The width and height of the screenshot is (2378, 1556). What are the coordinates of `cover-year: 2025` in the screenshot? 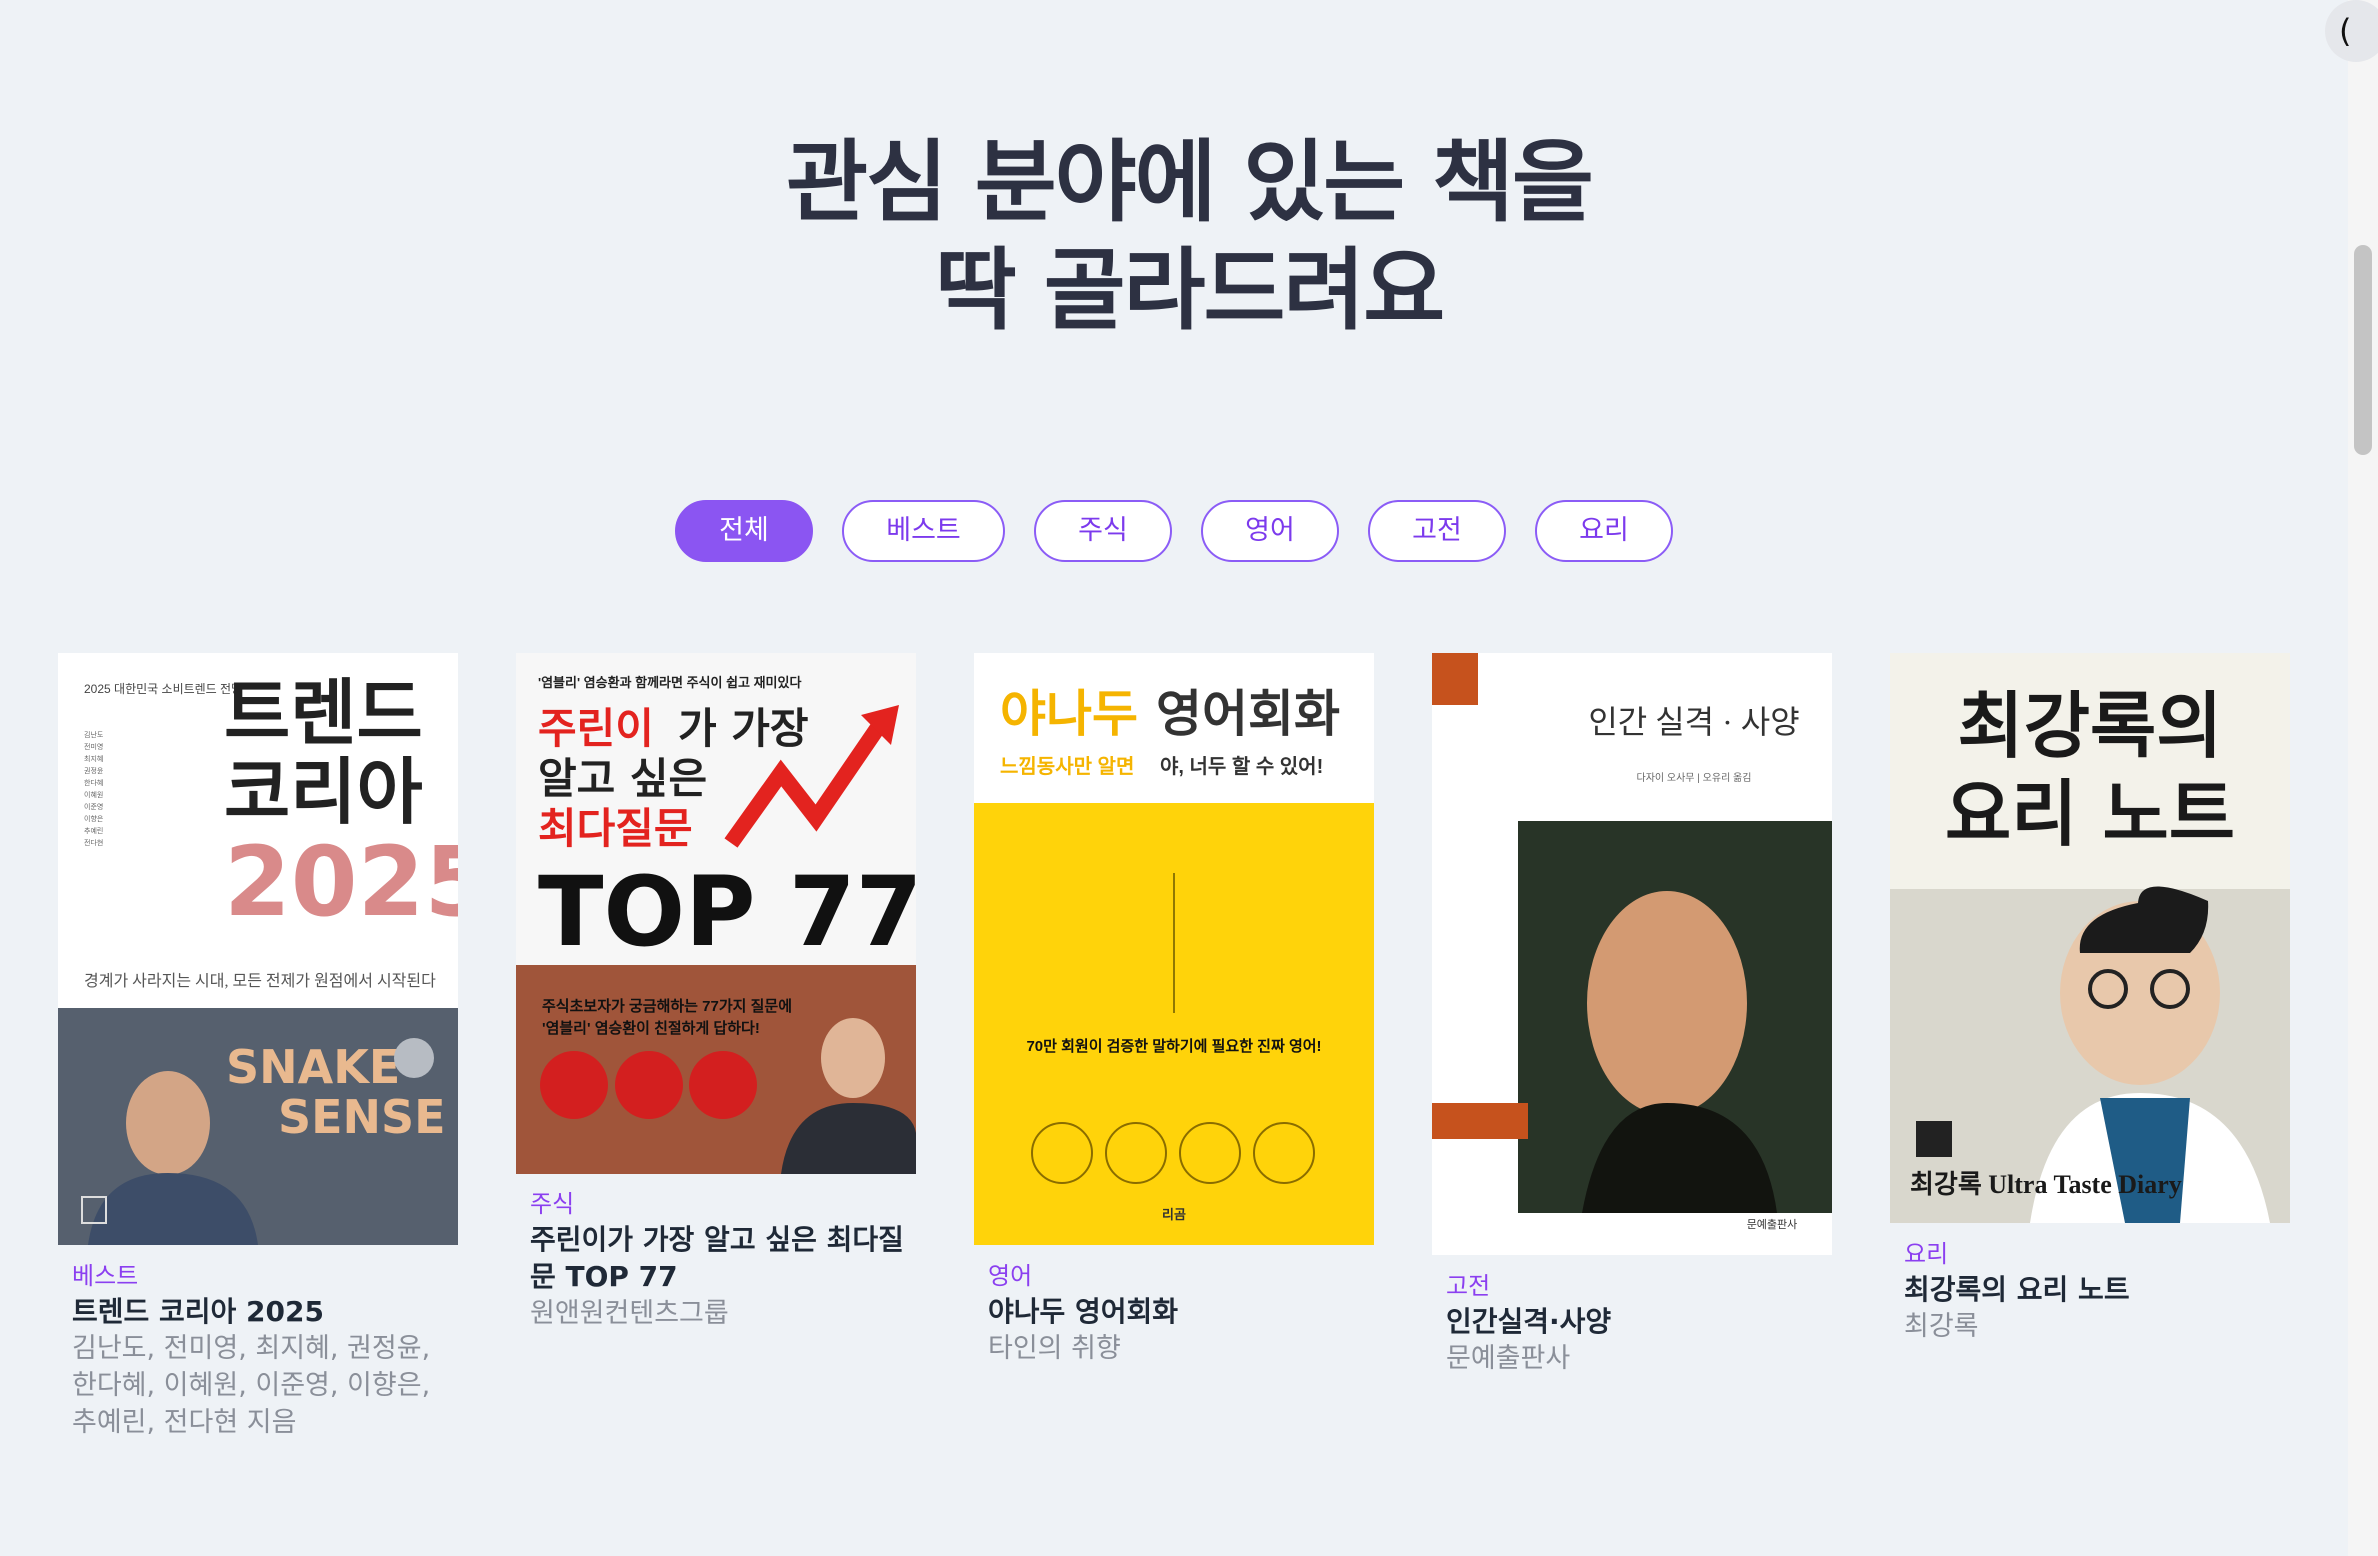 It's located at (341, 882).